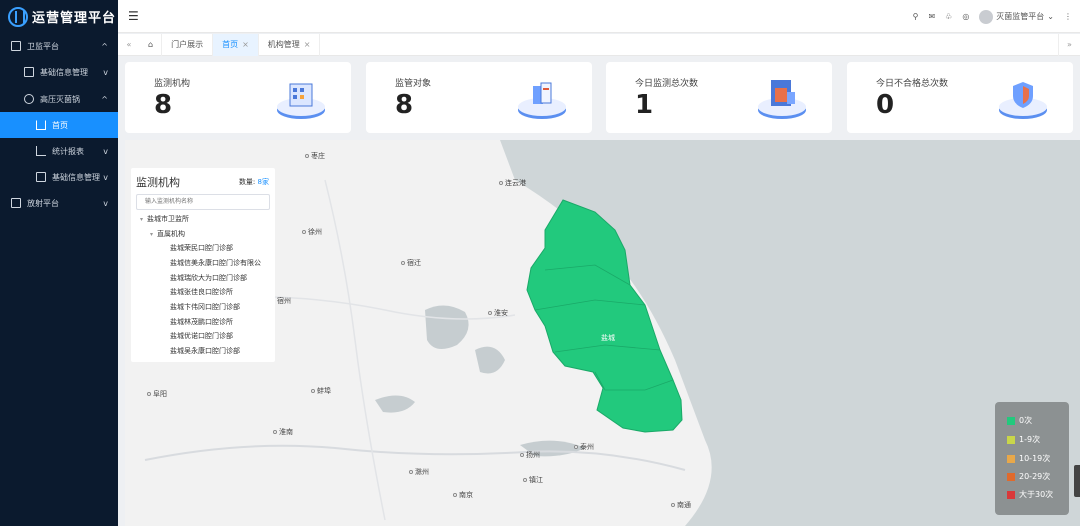  I want to click on stat-card-today-tests: 今日监测总次数 1, so click(719, 97).